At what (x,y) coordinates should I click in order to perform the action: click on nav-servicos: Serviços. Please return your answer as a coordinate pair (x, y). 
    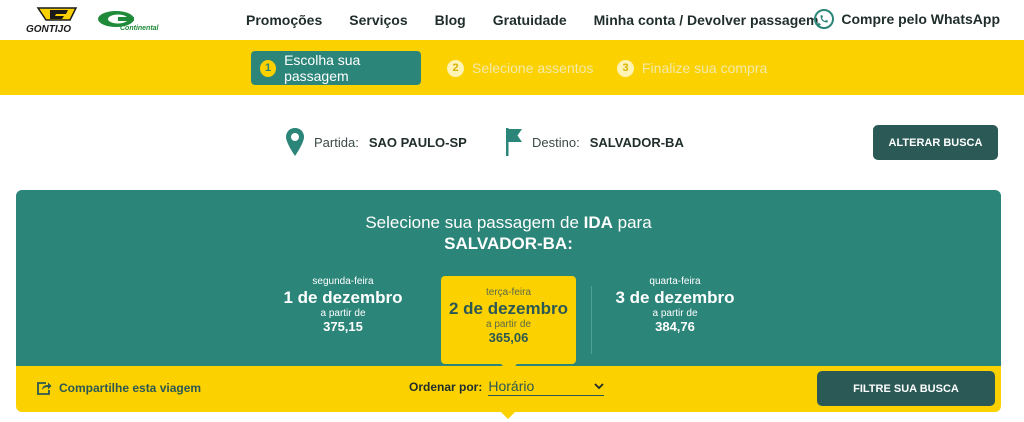
    Looking at the image, I should click on (378, 20).